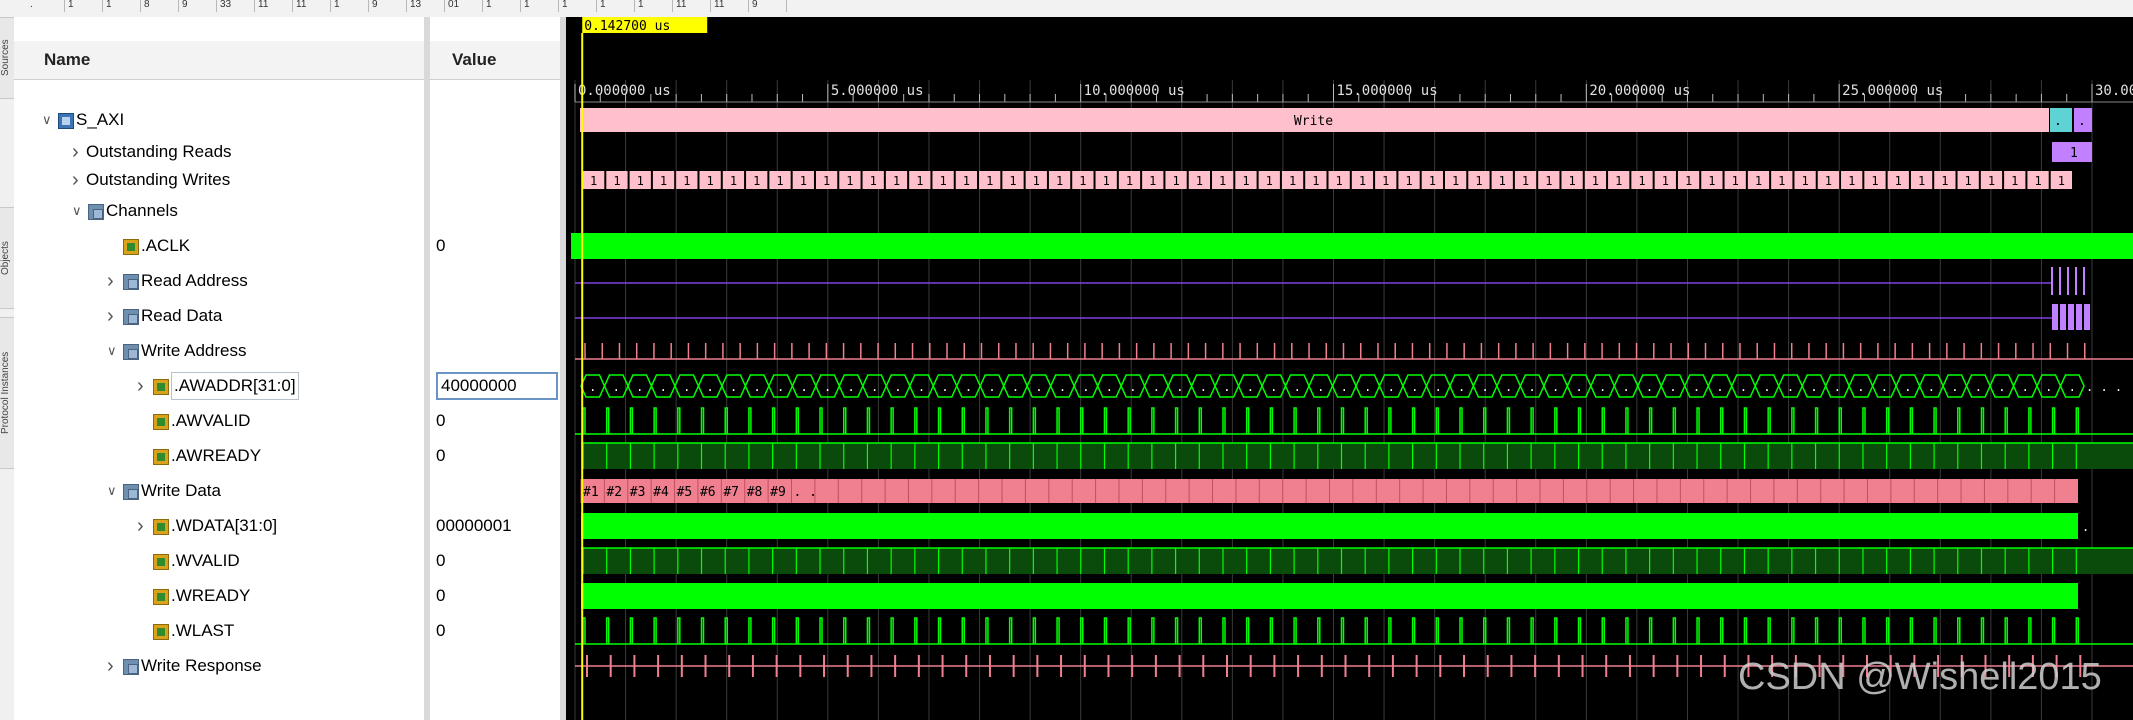  What do you see at coordinates (465, 6) in the screenshot?
I see `toolbar-button: 01` at bounding box center [465, 6].